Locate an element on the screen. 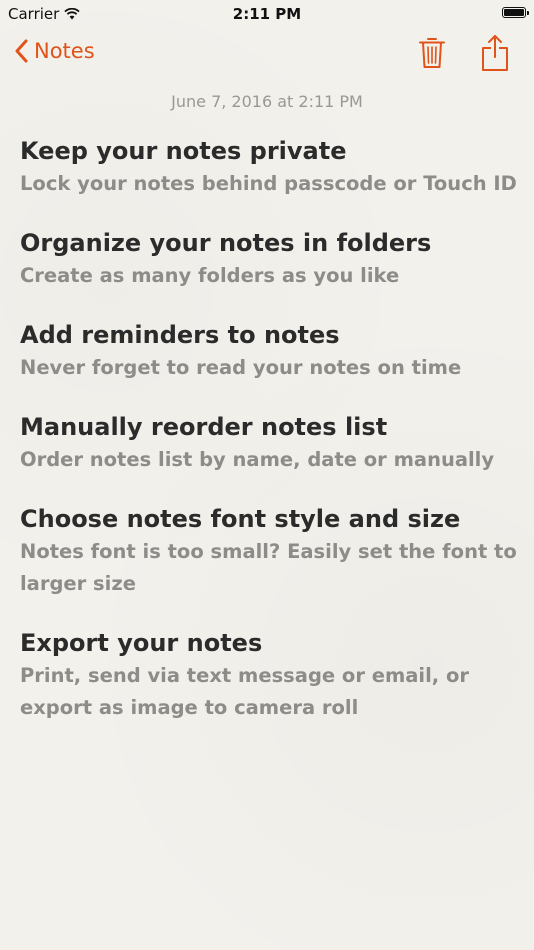 The image size is (534, 950). navigation-bar: Notes is located at coordinates (267, 56).